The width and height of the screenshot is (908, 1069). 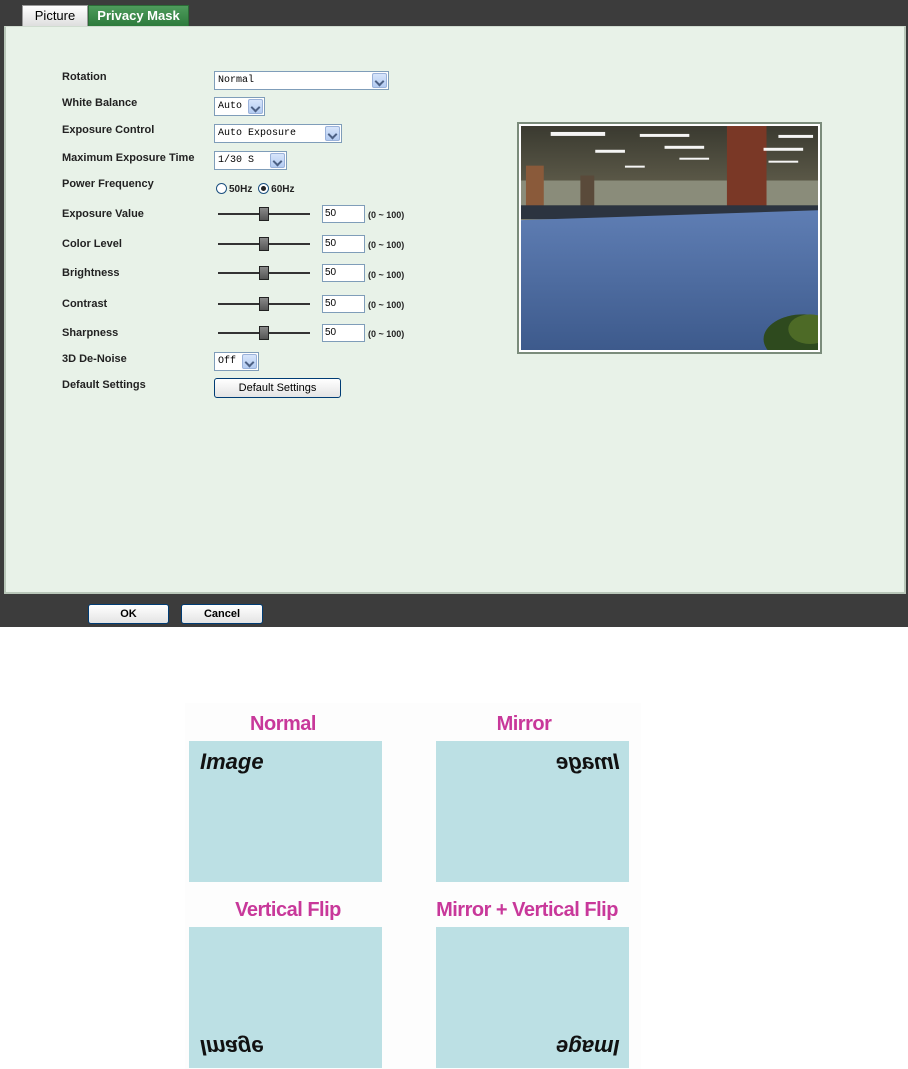 What do you see at coordinates (255, 189) in the screenshot?
I see `power-frequency-options: 50Hz 60Hz` at bounding box center [255, 189].